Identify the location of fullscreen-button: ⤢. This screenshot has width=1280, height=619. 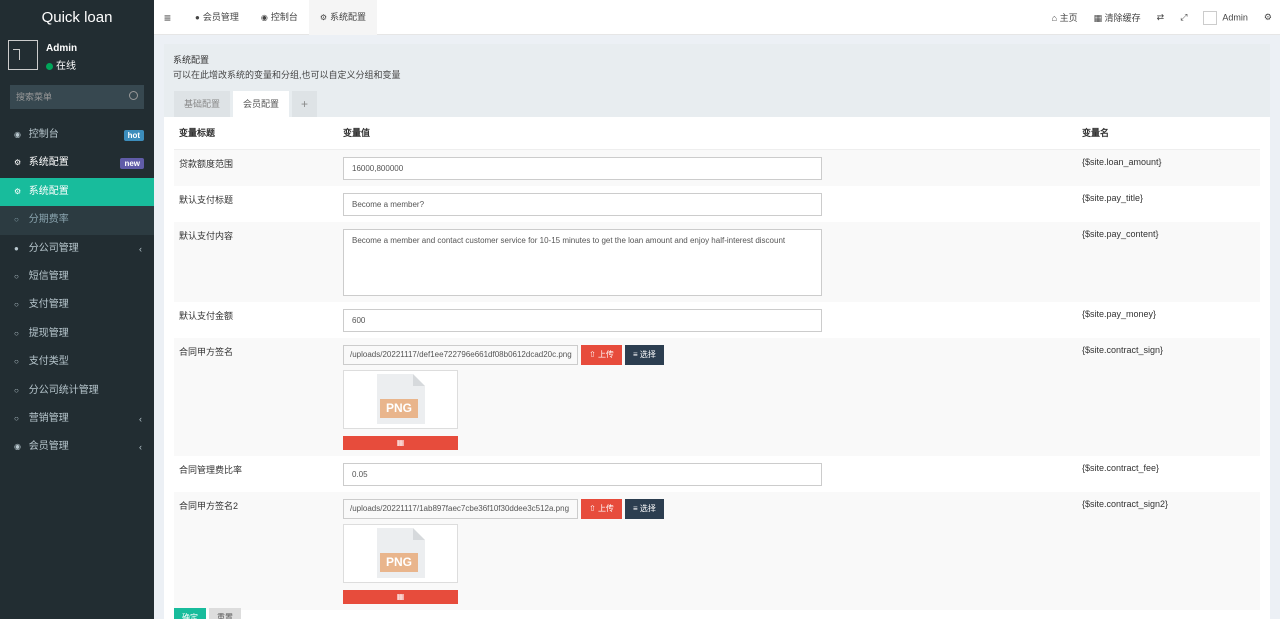
(1183, 17).